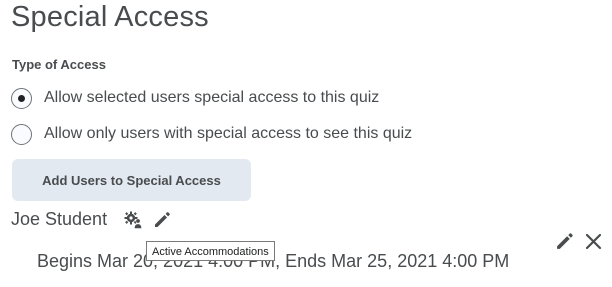  Describe the element at coordinates (59, 64) in the screenshot. I see `type-of-access-label: Type of Access` at that location.